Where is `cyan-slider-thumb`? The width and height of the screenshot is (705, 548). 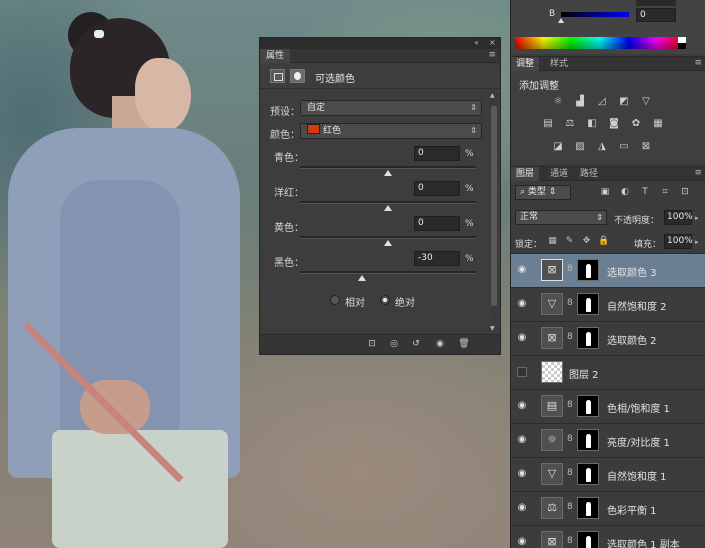 cyan-slider-thumb is located at coordinates (388, 173).